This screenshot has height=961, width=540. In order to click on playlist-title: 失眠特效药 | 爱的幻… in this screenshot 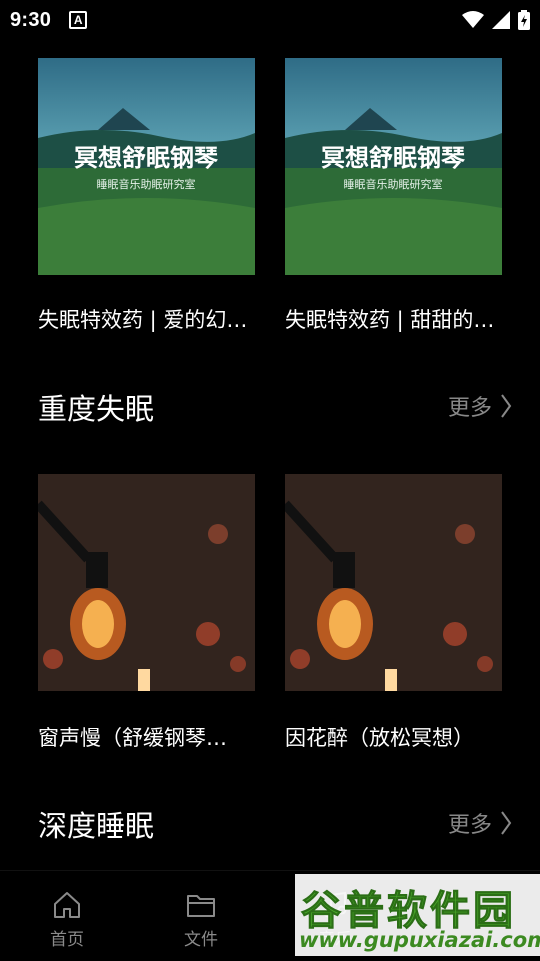, I will do `click(152, 319)`.